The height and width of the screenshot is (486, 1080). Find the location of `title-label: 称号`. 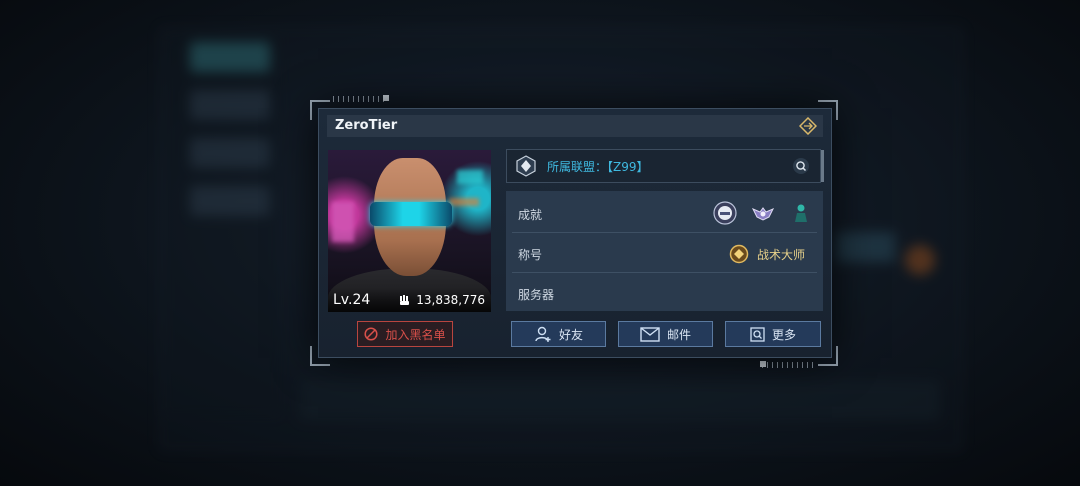

title-label: 称号 is located at coordinates (530, 255).